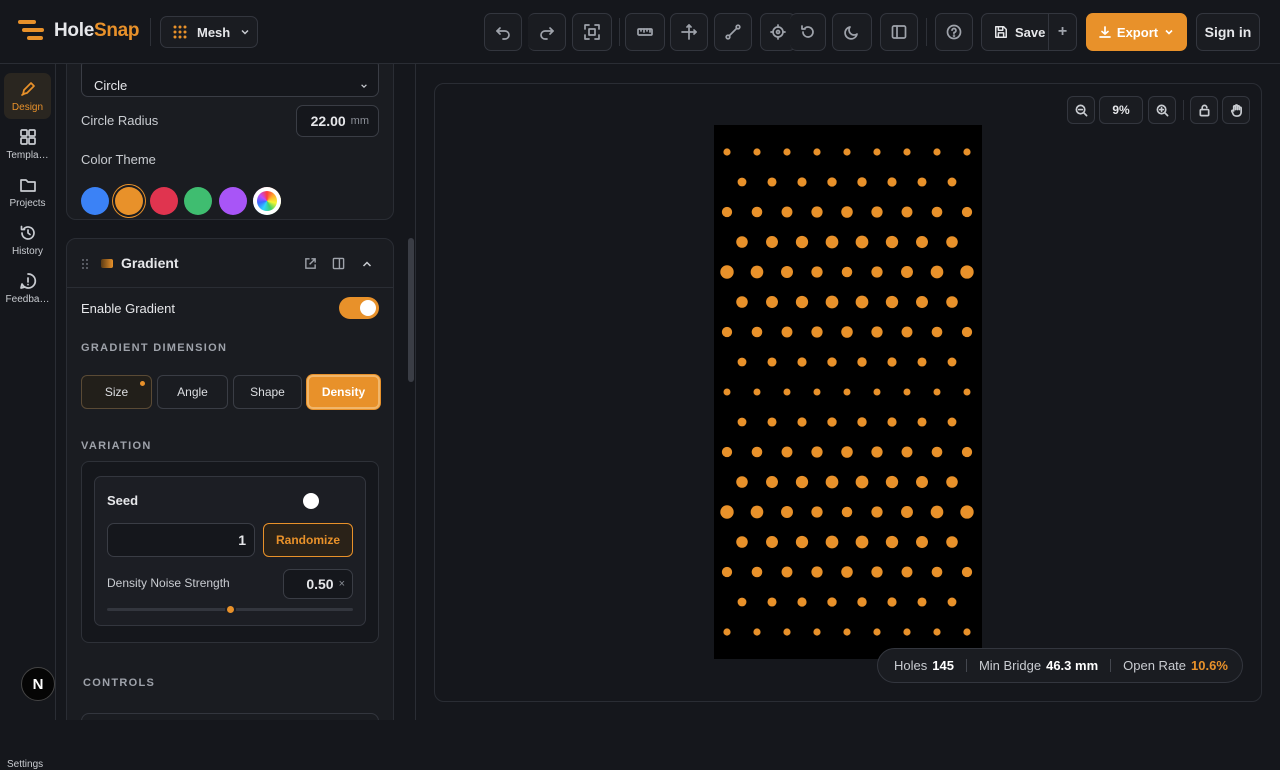 This screenshot has width=1280, height=770. What do you see at coordinates (1209, 665) in the screenshot?
I see `open-rate-value: 10.6%` at bounding box center [1209, 665].